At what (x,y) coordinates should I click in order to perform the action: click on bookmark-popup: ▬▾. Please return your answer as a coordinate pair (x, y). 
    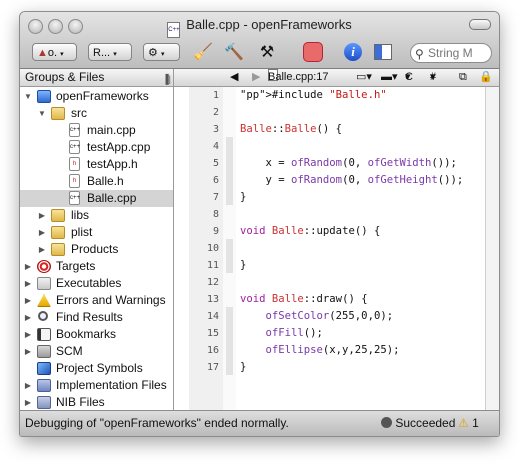
    Looking at the image, I should click on (389, 77).